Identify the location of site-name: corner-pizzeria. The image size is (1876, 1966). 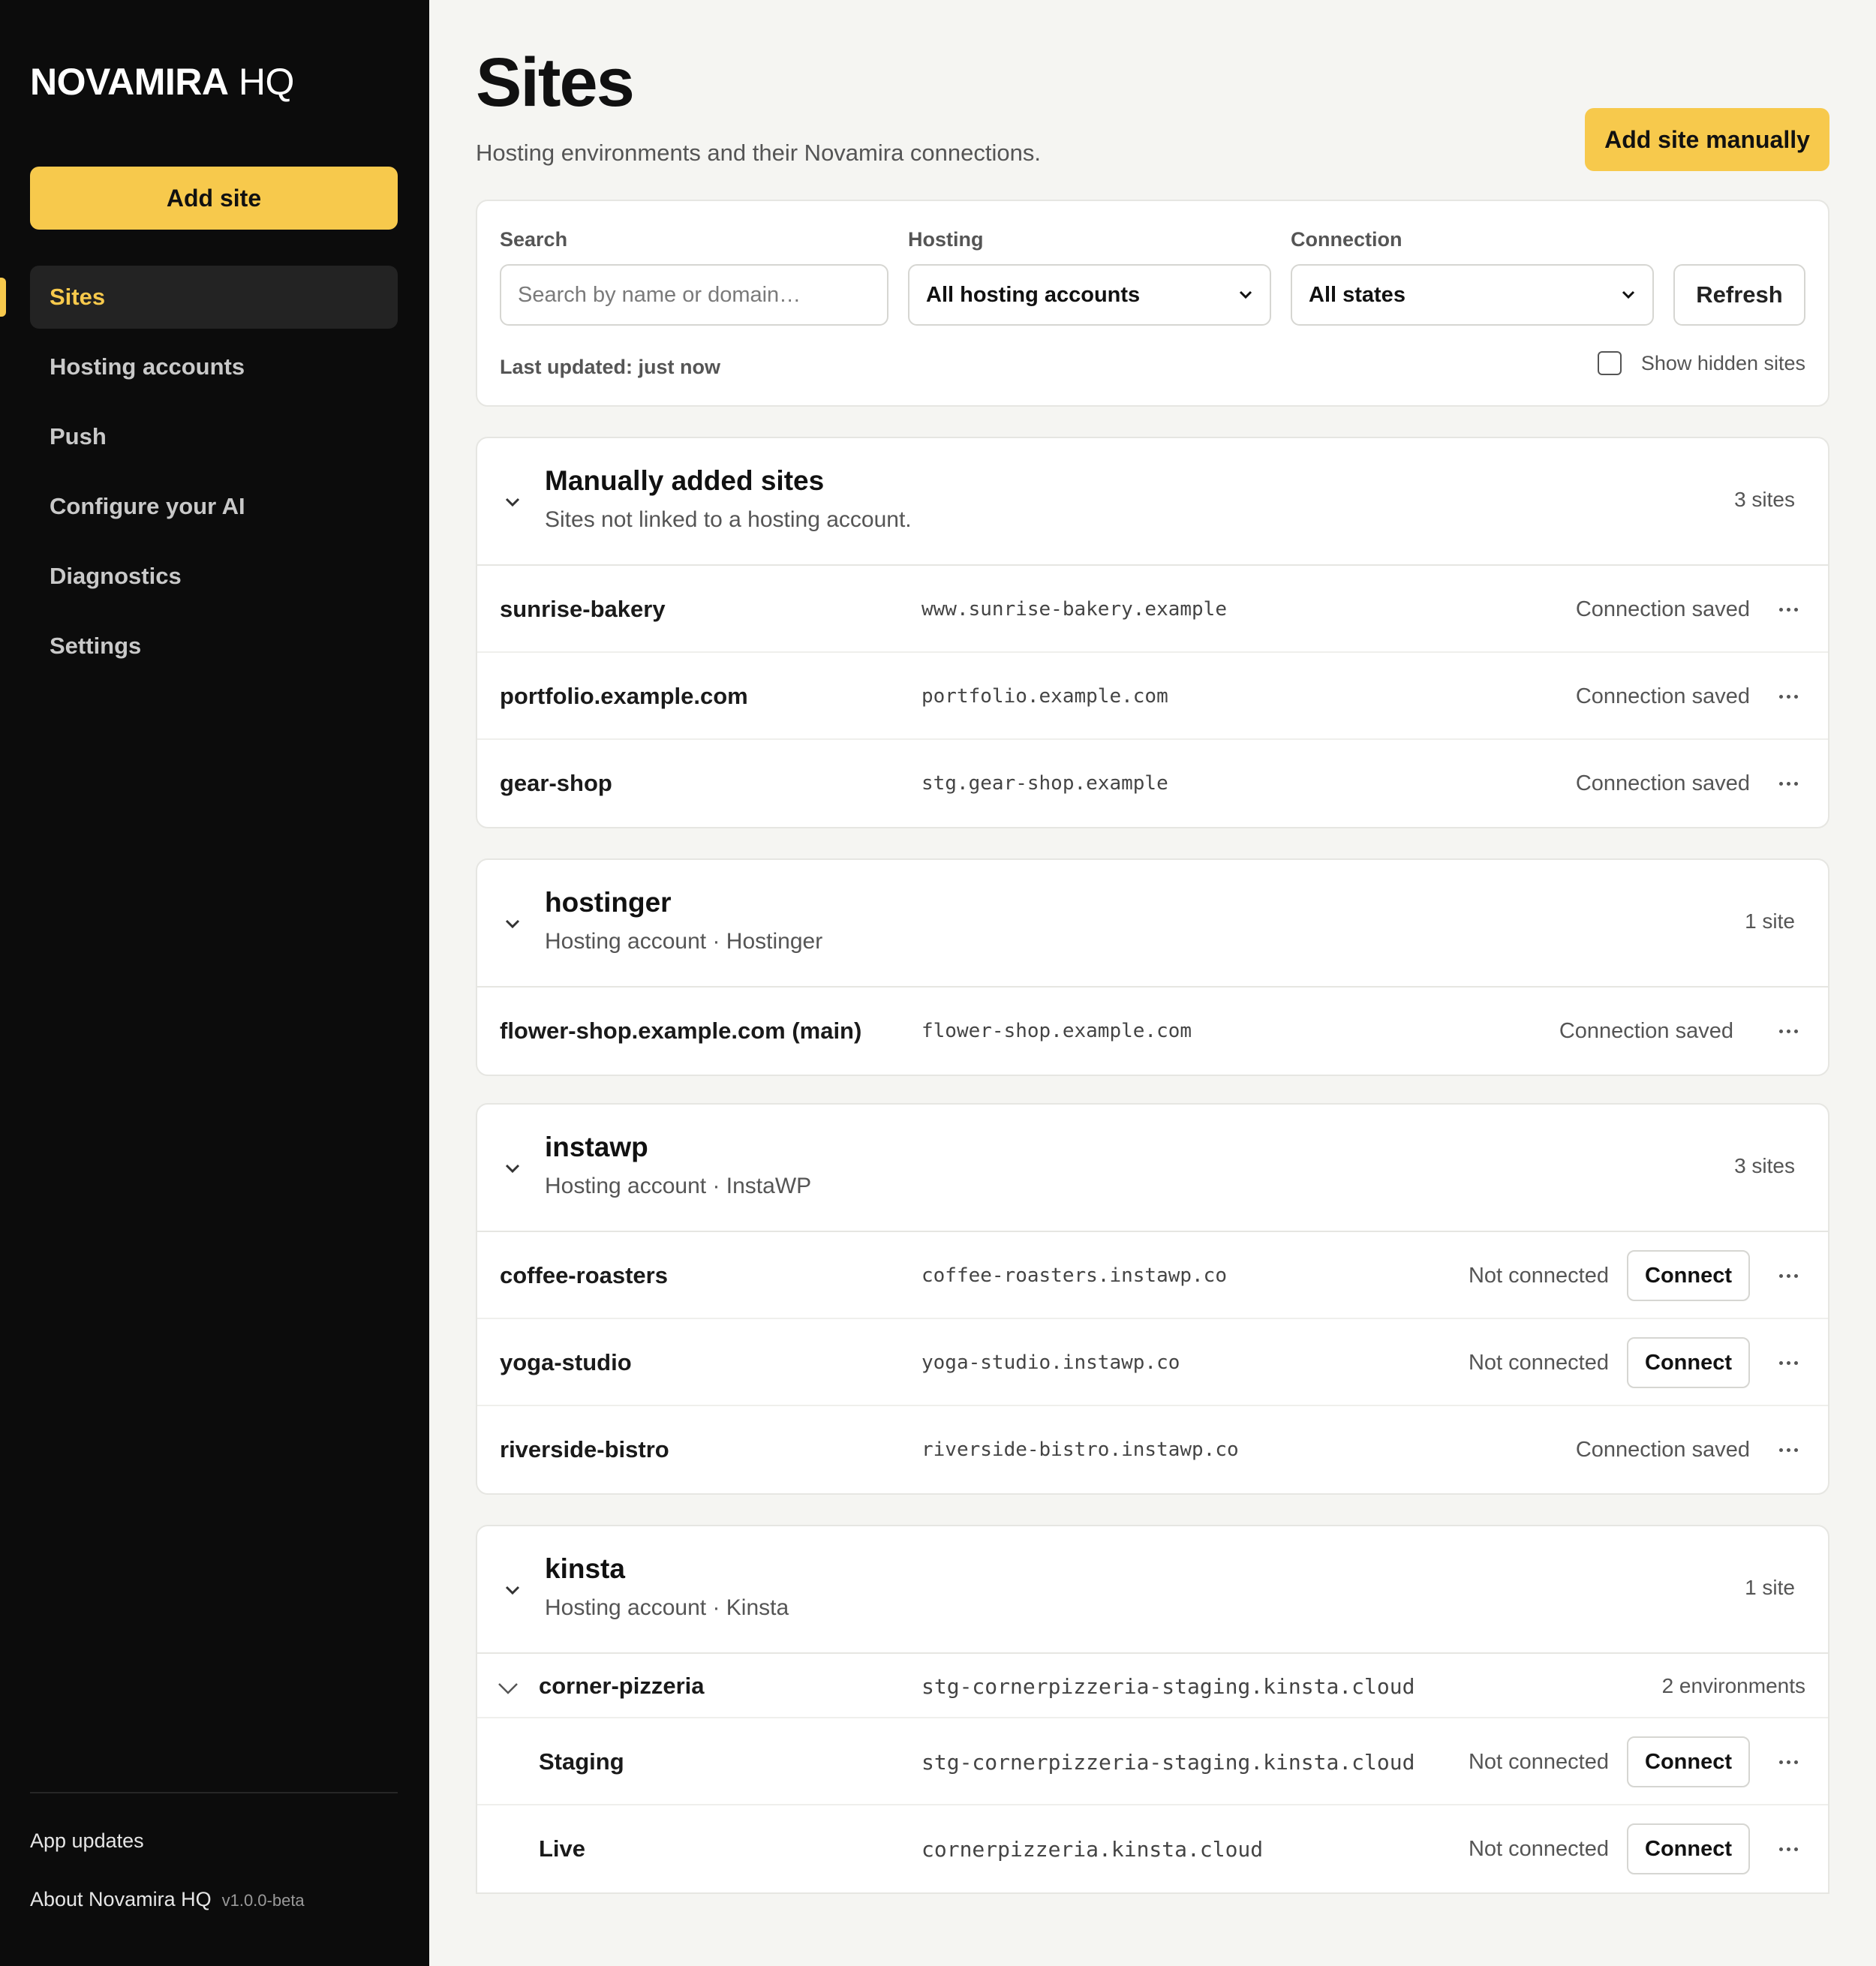
(622, 1686).